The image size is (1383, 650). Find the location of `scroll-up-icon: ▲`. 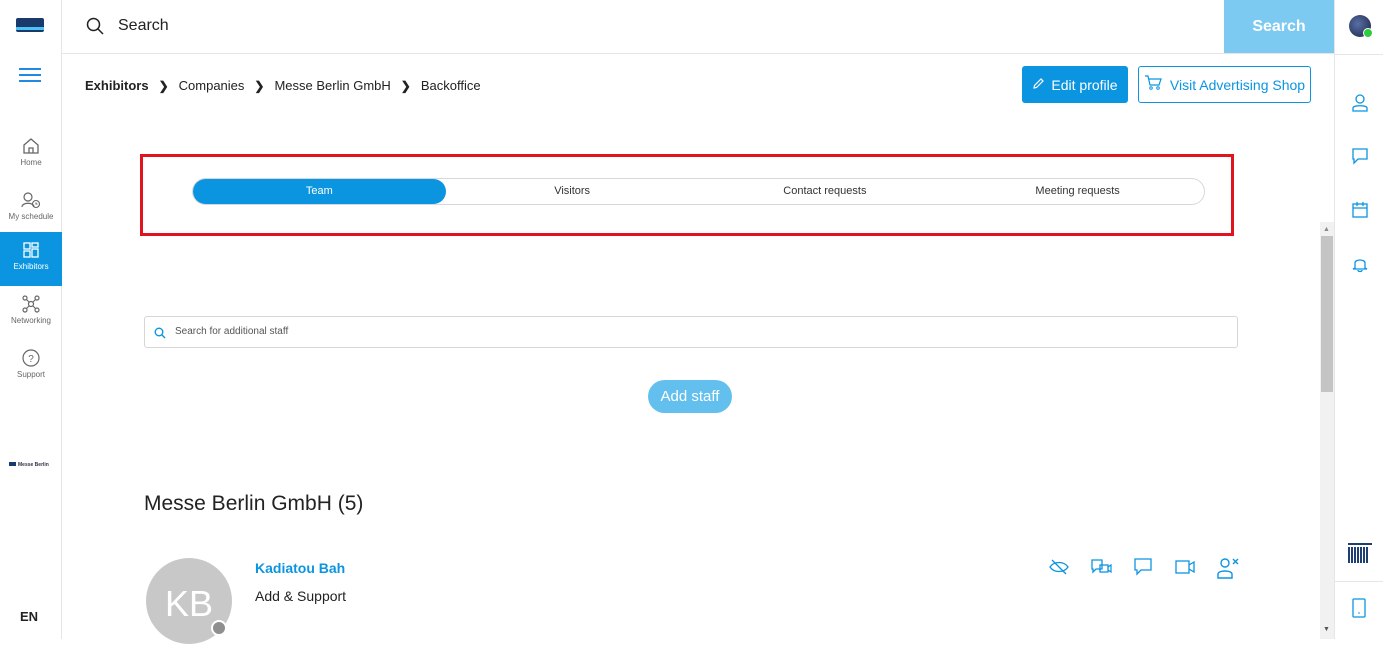

scroll-up-icon: ▲ is located at coordinates (1326, 229).